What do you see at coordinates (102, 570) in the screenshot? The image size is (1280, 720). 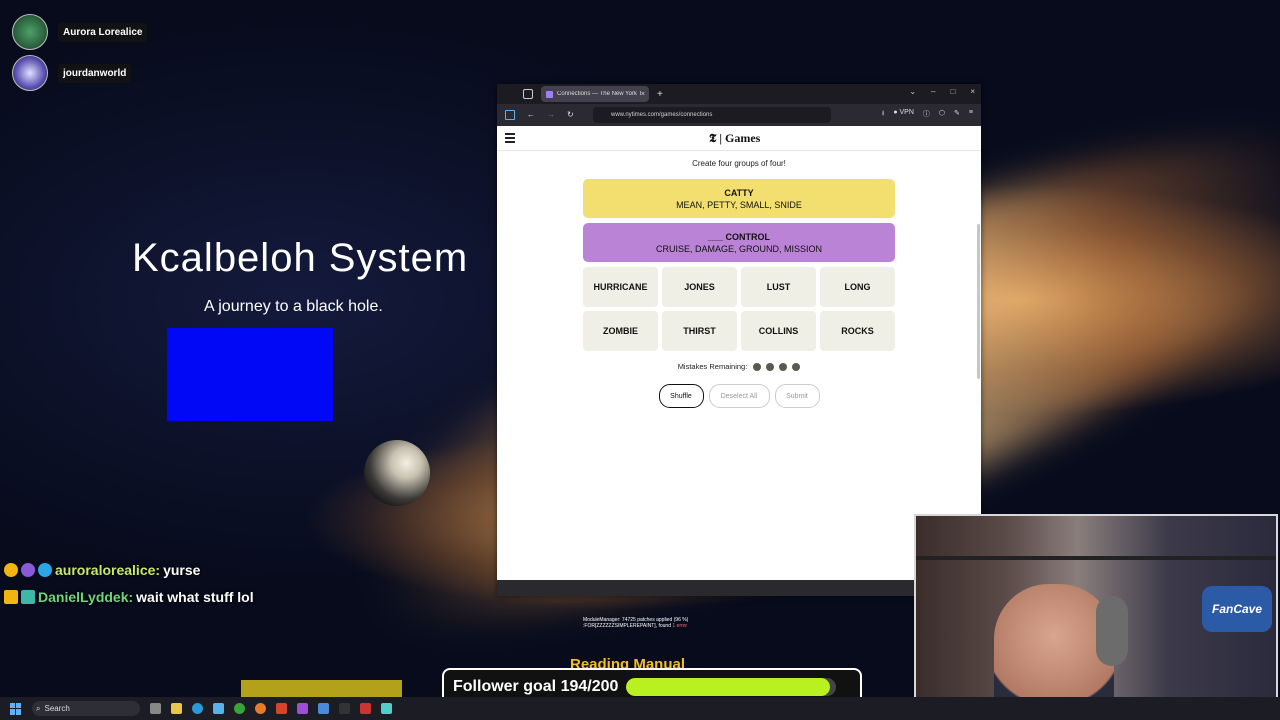 I see `chat-line: auroralorealice: yurse` at bounding box center [102, 570].